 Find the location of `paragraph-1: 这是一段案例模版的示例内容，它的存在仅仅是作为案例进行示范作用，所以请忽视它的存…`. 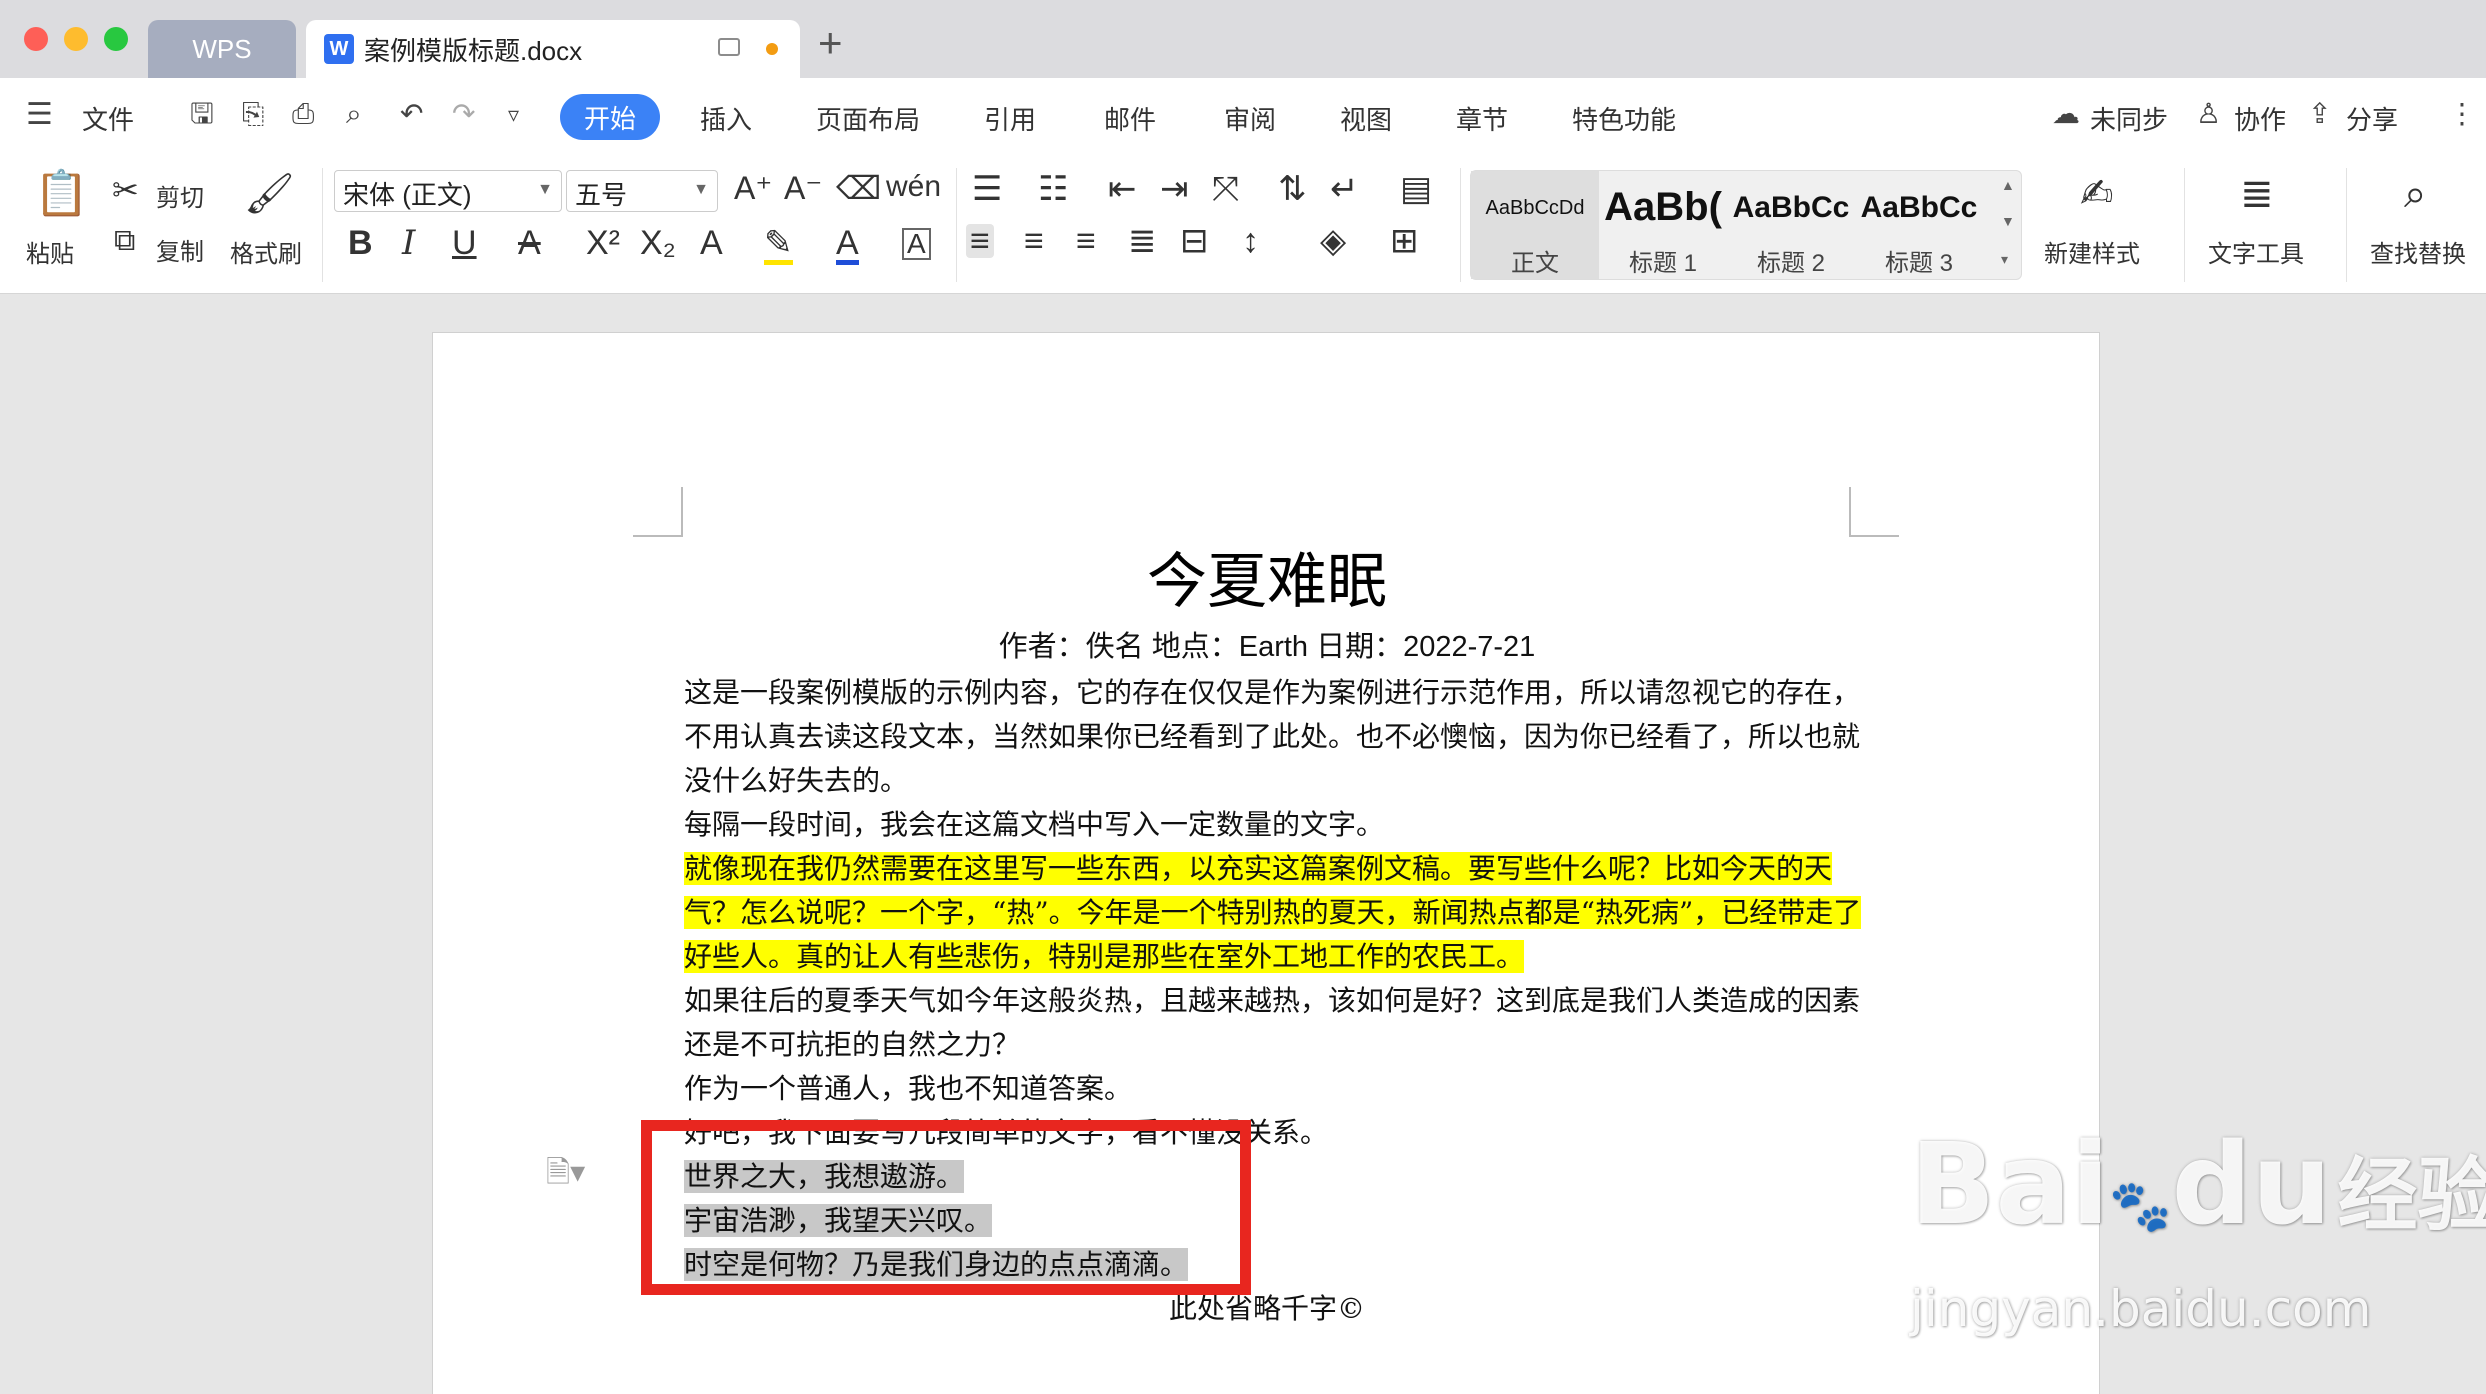

paragraph-1: 这是一段案例模版的示例内容，它的存在仅仅是作为案例进行示范作用，所以请忽视它的存… is located at coordinates (1284, 737).